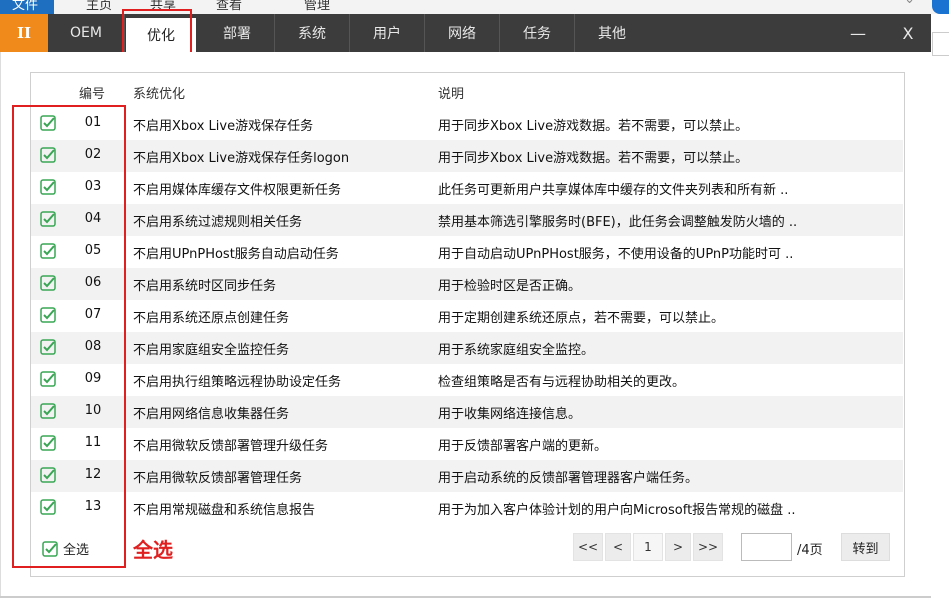 The width and height of the screenshot is (949, 598). What do you see at coordinates (387, 33) in the screenshot?
I see `tab-user: 用户` at bounding box center [387, 33].